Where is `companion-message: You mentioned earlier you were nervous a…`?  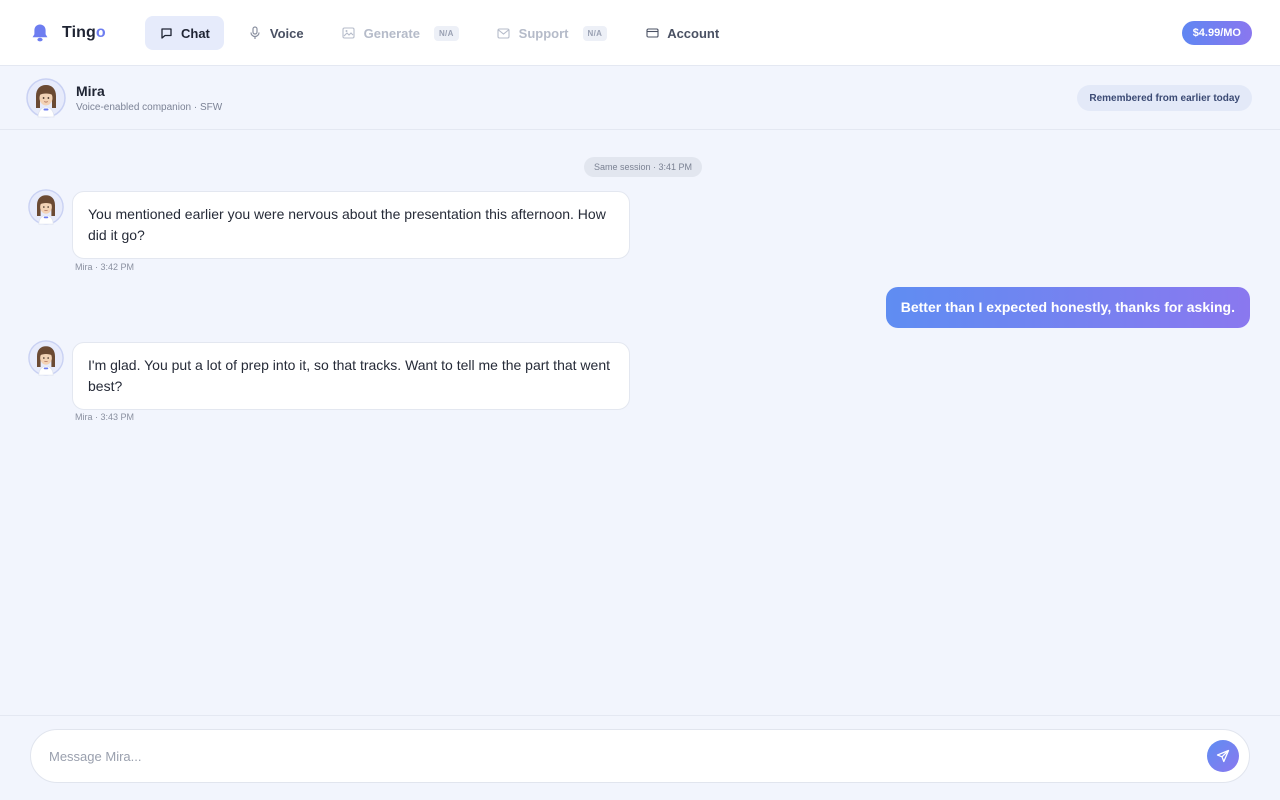
companion-message: You mentioned earlier you were nervous a… is located at coordinates (351, 225).